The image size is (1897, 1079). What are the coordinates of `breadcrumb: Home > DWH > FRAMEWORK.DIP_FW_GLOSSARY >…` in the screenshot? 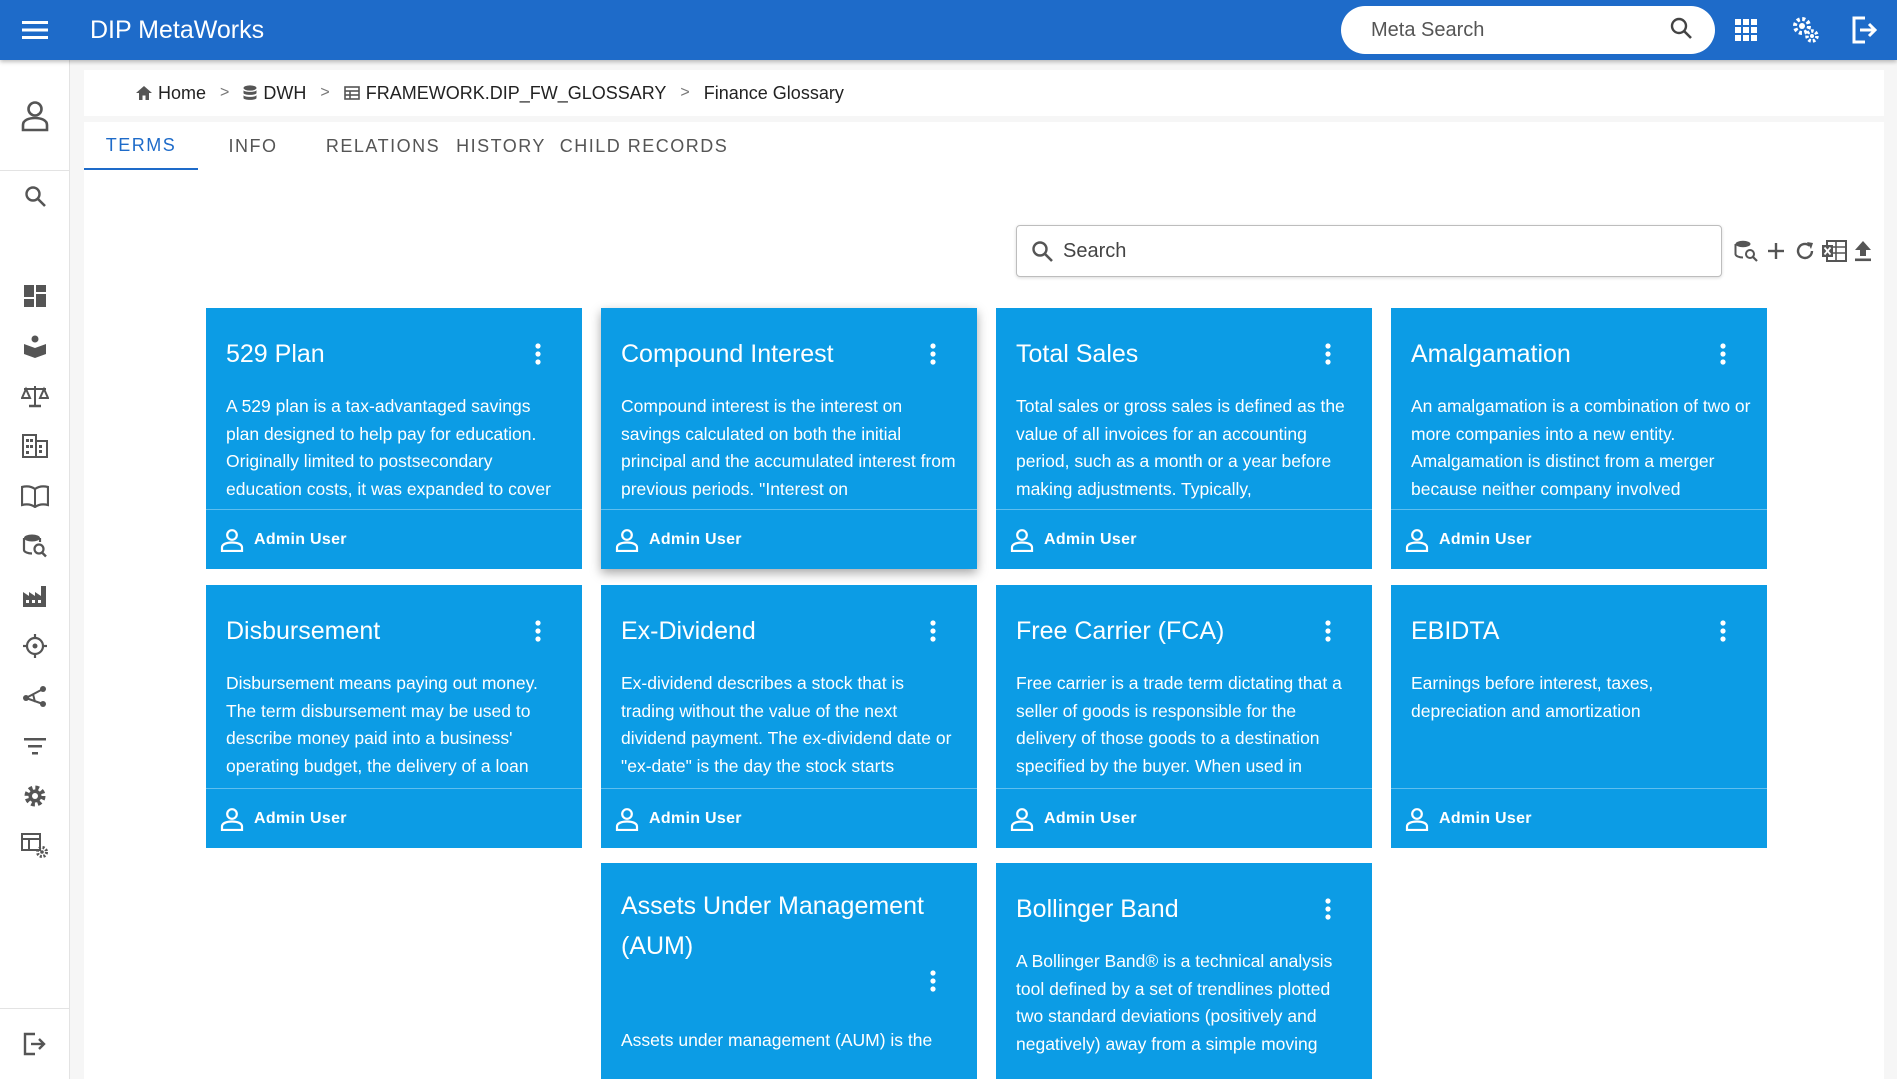 It's located at (984, 93).